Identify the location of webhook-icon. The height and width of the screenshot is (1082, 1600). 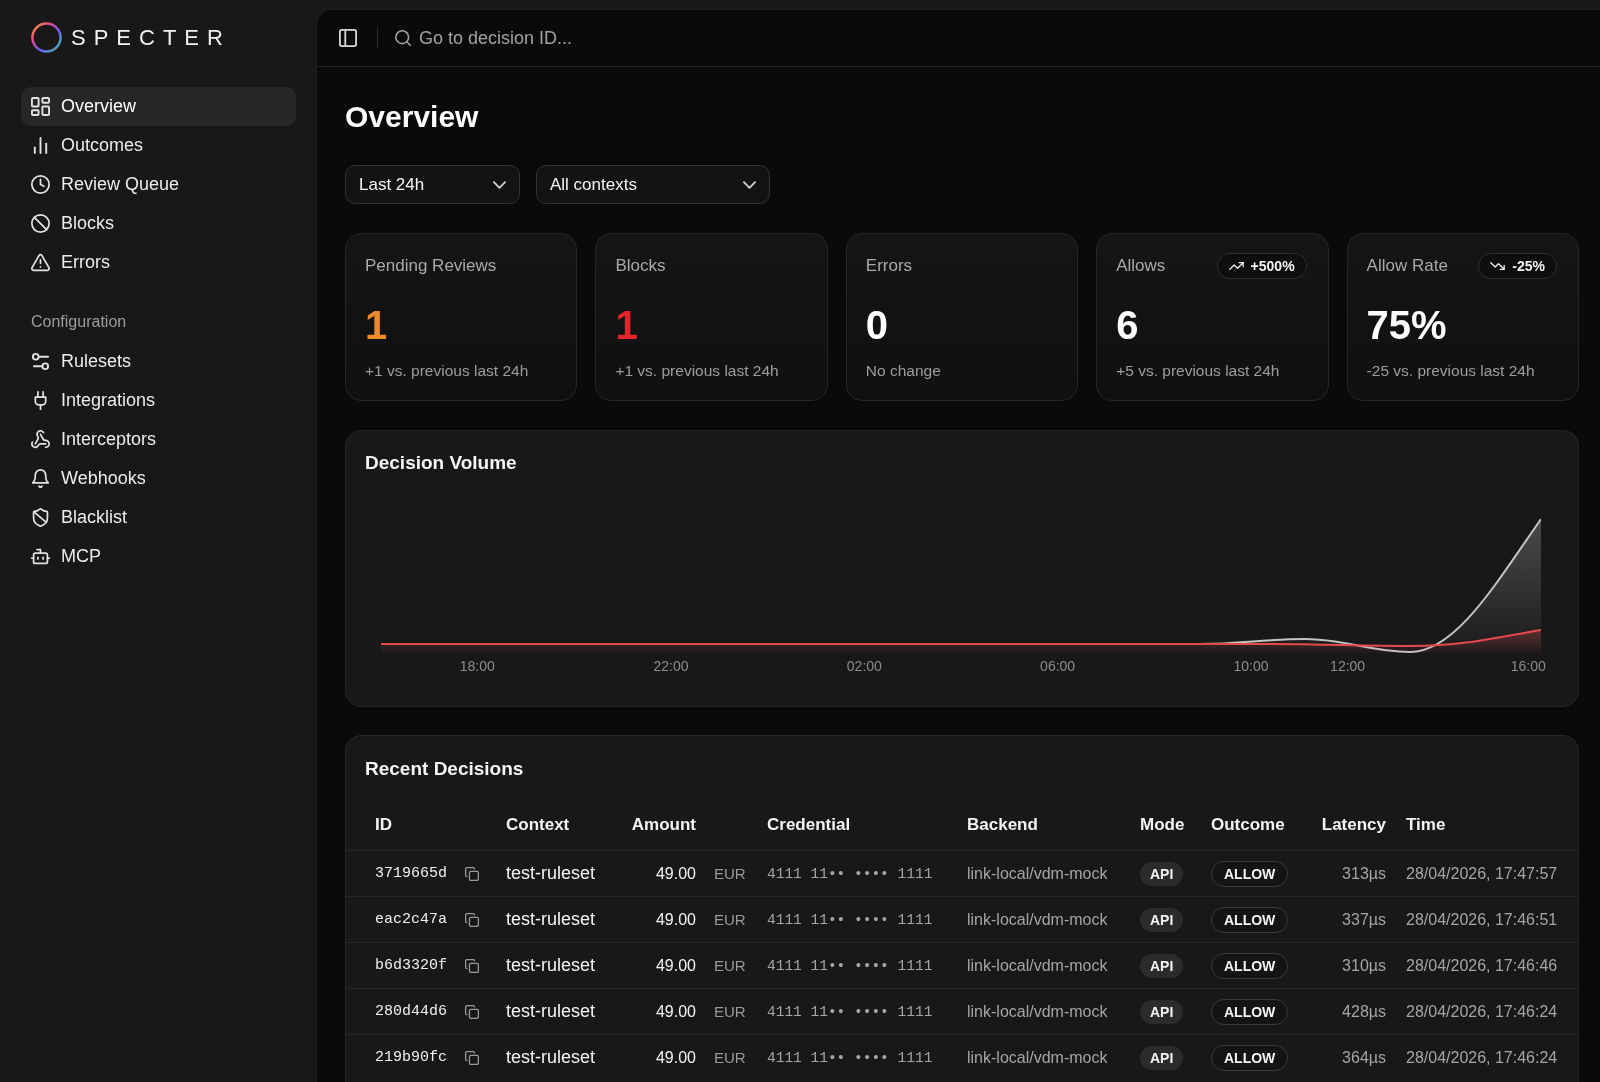
(40, 439).